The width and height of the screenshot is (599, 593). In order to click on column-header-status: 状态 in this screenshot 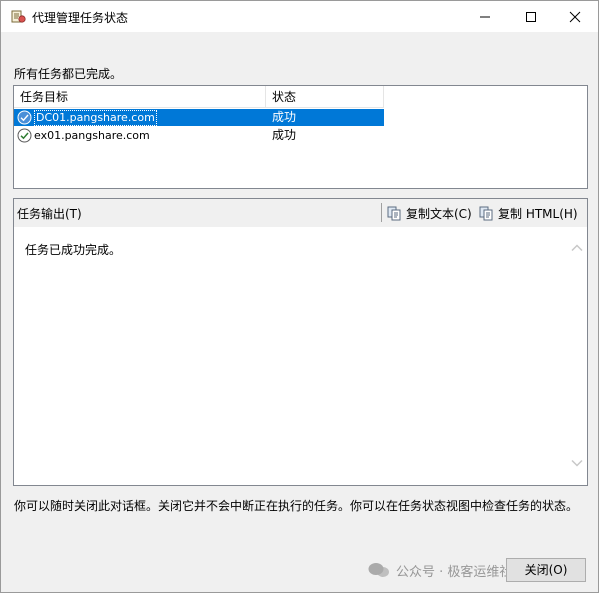, I will do `click(325, 97)`.